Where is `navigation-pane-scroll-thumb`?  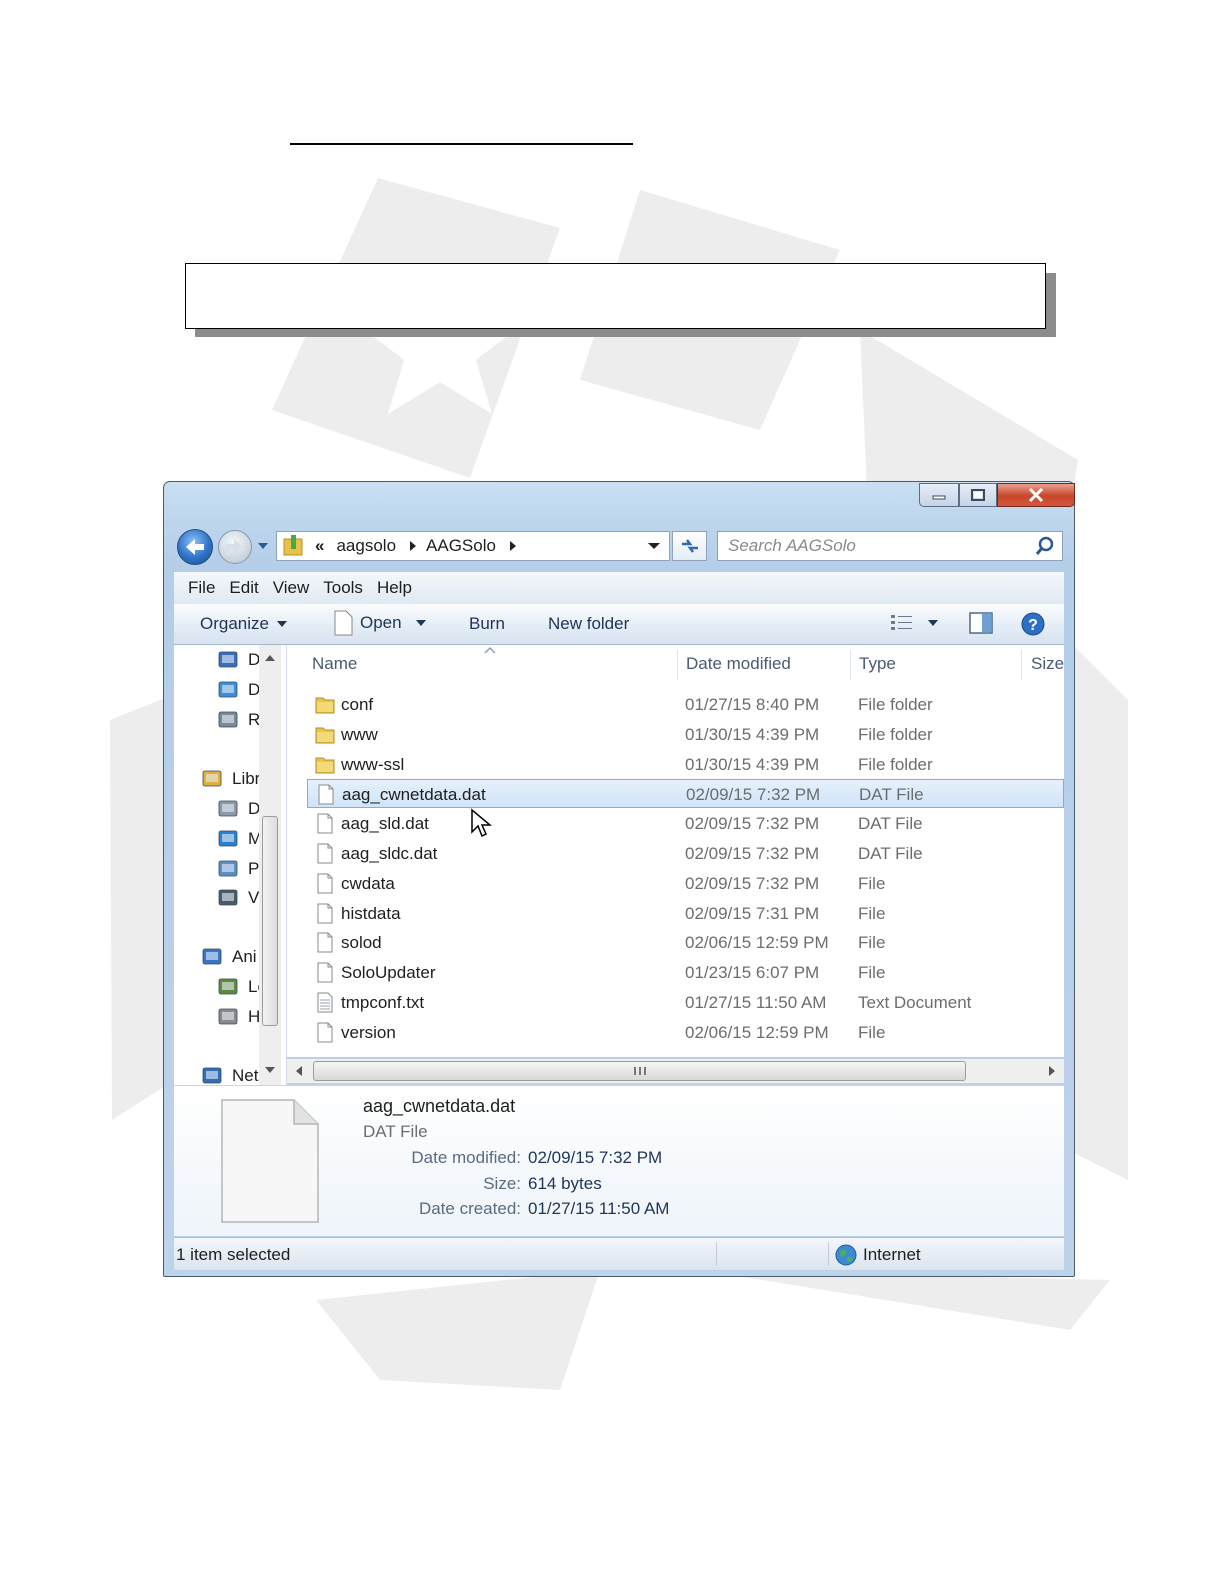
navigation-pane-scroll-thumb is located at coordinates (270, 921).